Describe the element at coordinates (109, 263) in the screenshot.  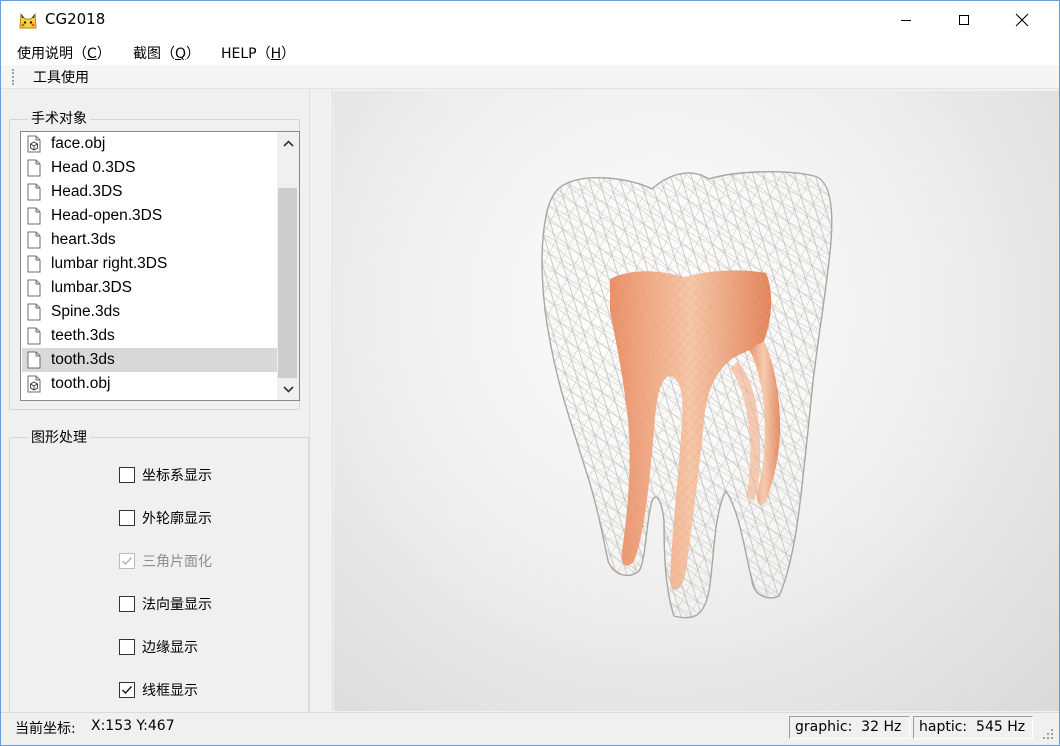
I see `file-name: lumbar right.3DS` at that location.